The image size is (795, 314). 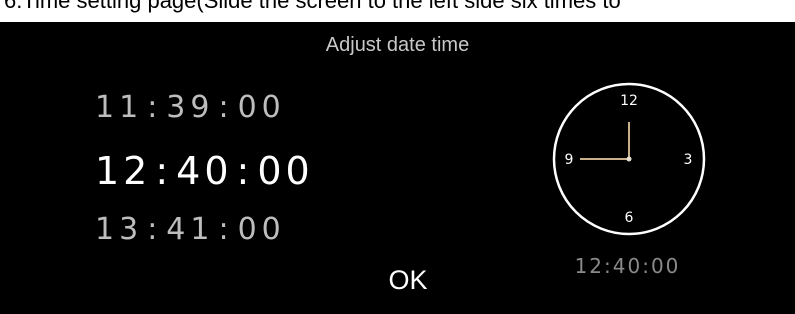 I want to click on minutes-value: 40, so click(x=204, y=171).